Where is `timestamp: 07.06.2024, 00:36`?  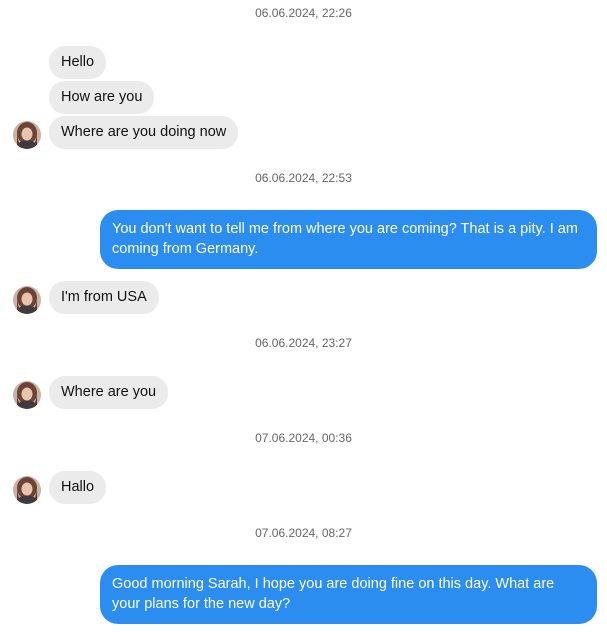
timestamp: 07.06.2024, 00:36 is located at coordinates (303, 438).